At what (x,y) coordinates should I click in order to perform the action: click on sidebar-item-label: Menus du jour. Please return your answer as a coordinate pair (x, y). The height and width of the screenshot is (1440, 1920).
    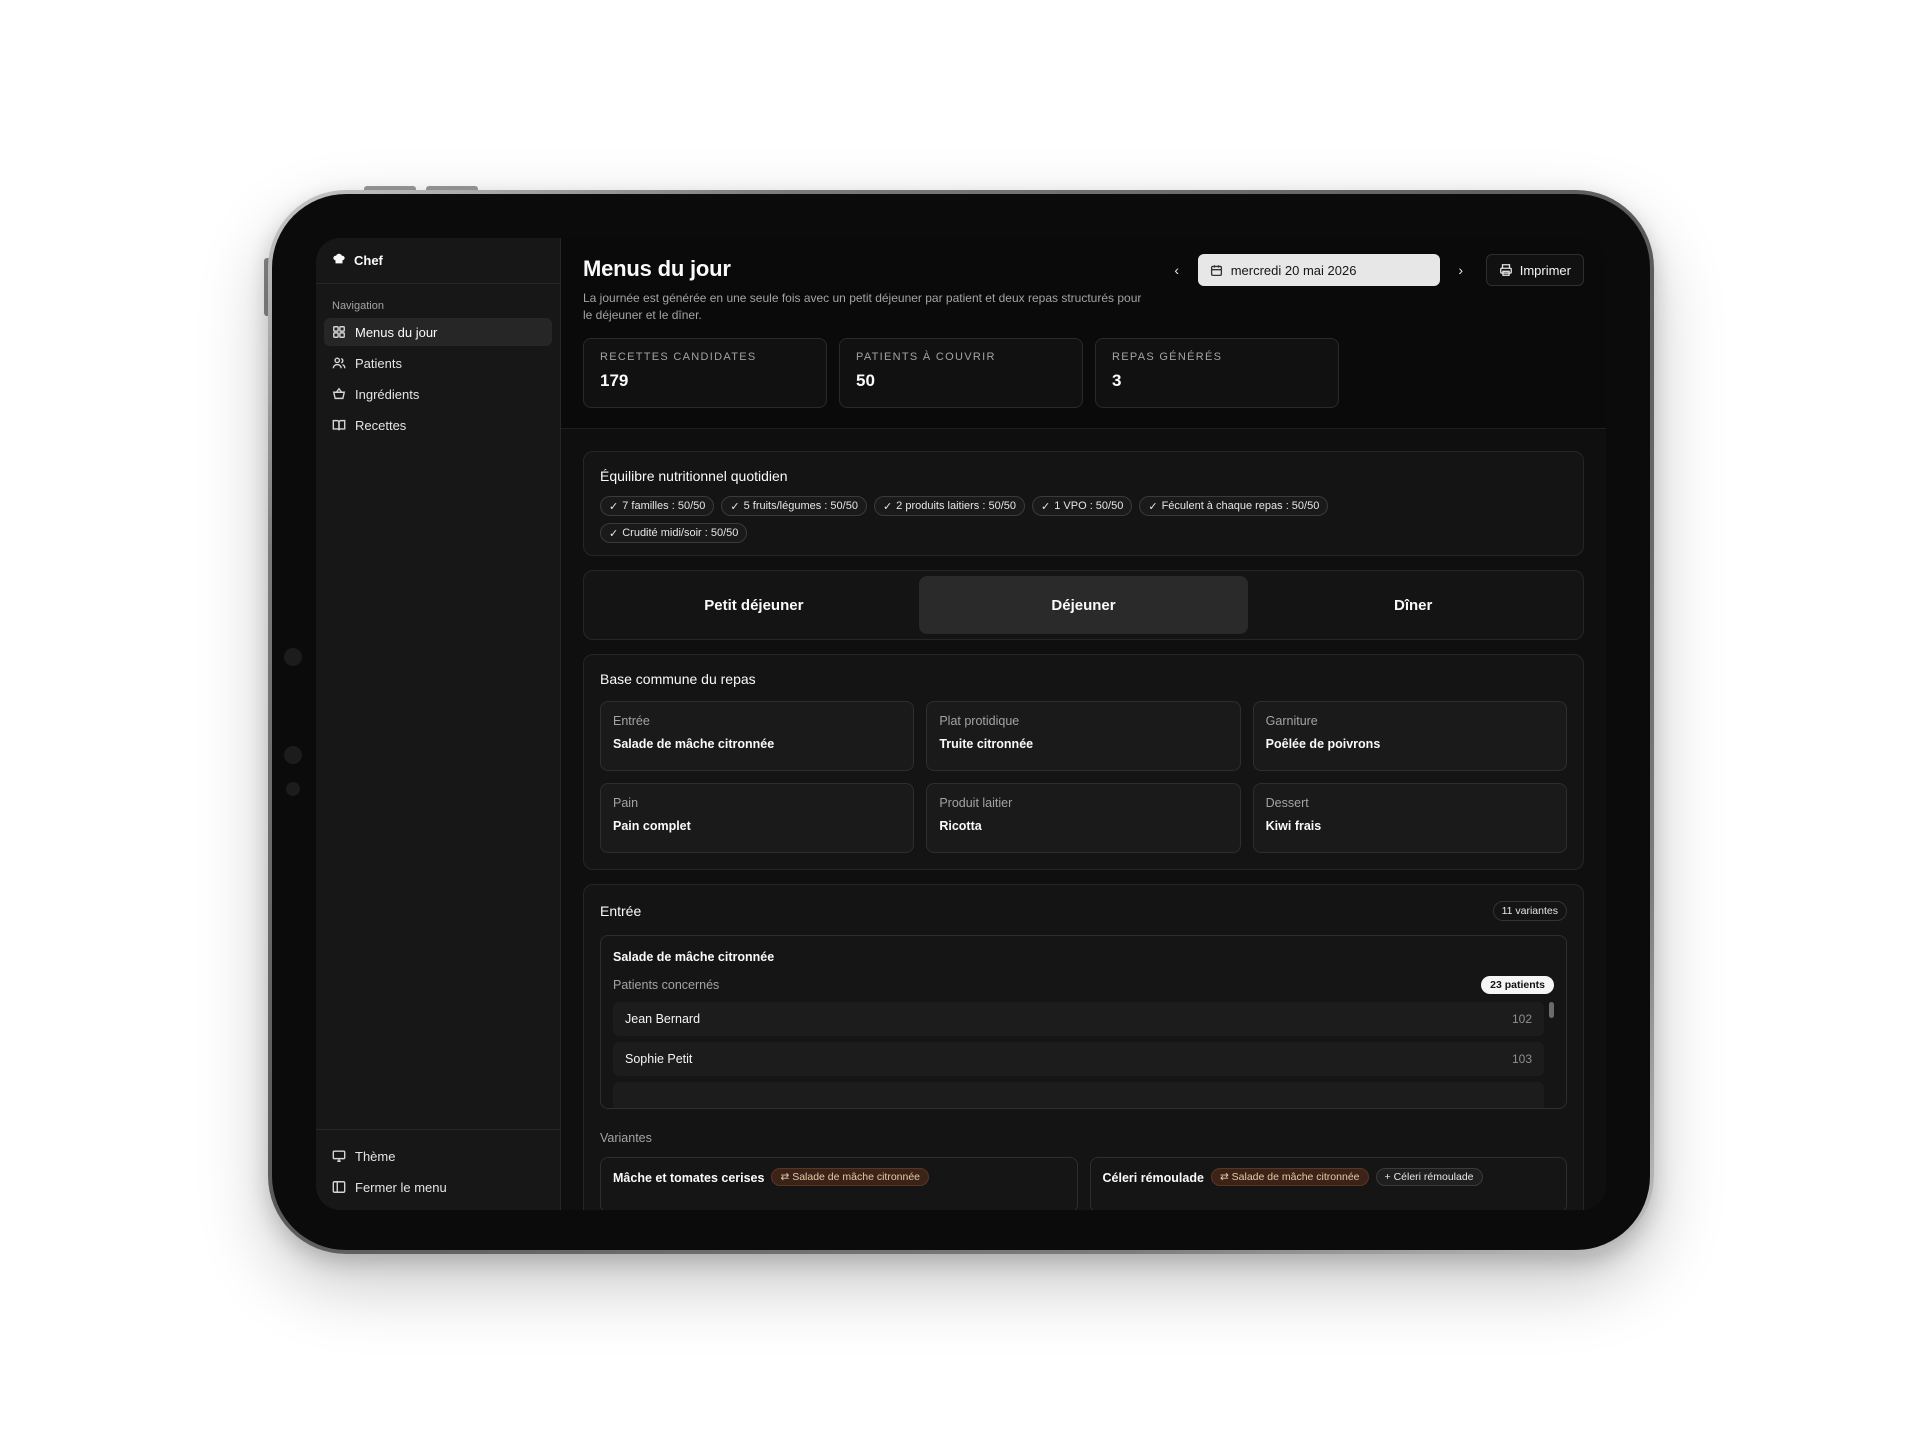
    Looking at the image, I should click on (396, 332).